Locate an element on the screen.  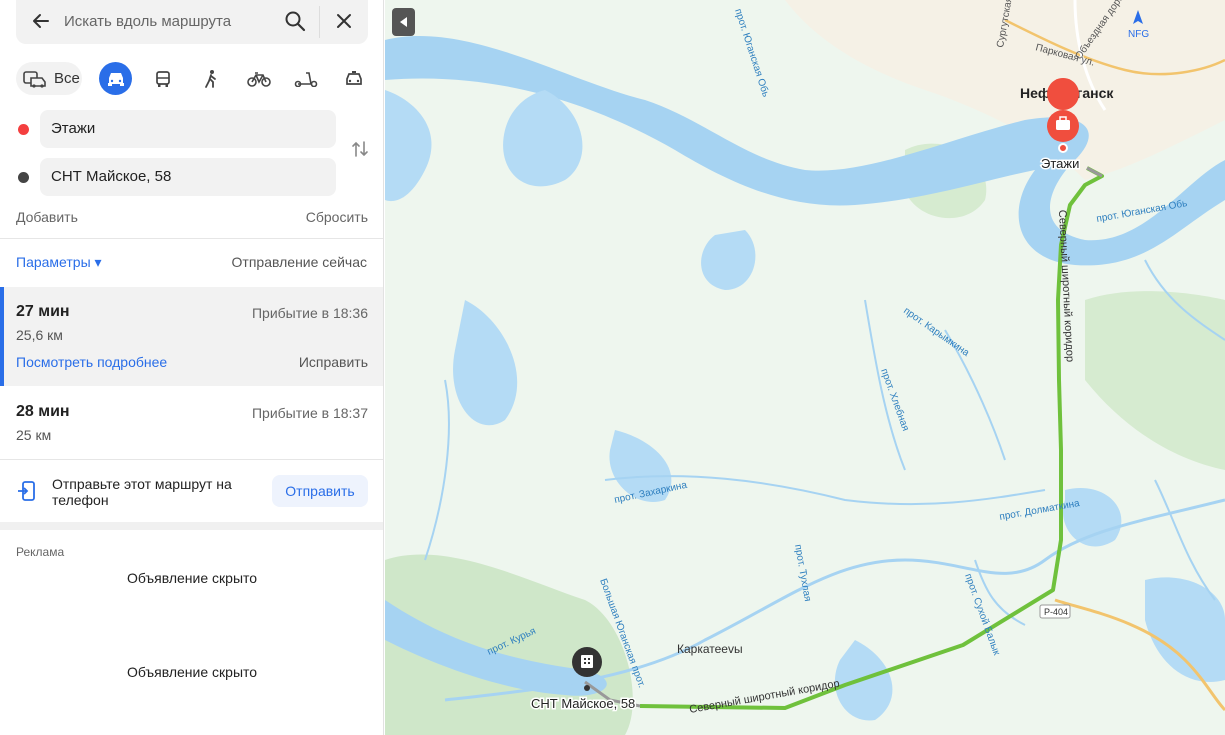
back-arrow-icon is located at coordinates (41, 21).